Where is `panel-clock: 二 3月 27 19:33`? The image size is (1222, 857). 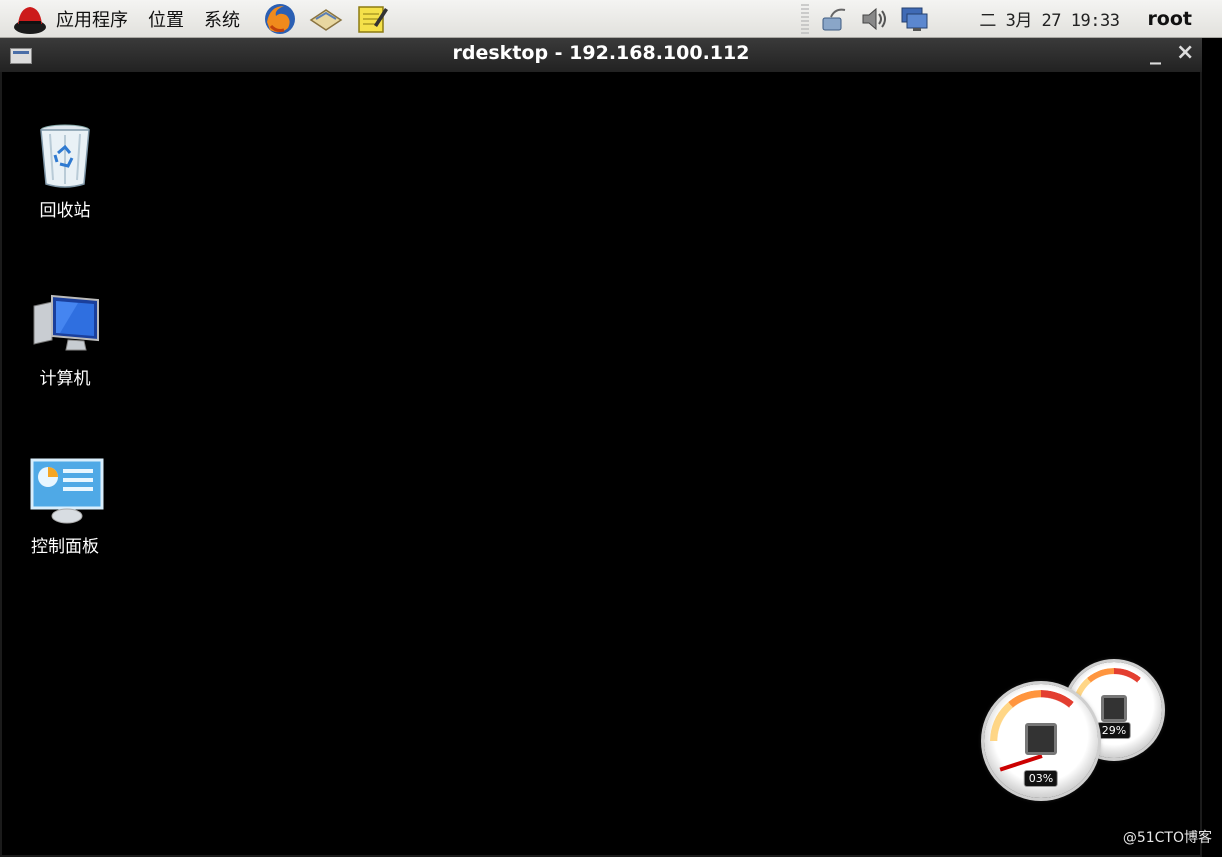
panel-clock: 二 3月 27 19:33 is located at coordinates (1049, 18).